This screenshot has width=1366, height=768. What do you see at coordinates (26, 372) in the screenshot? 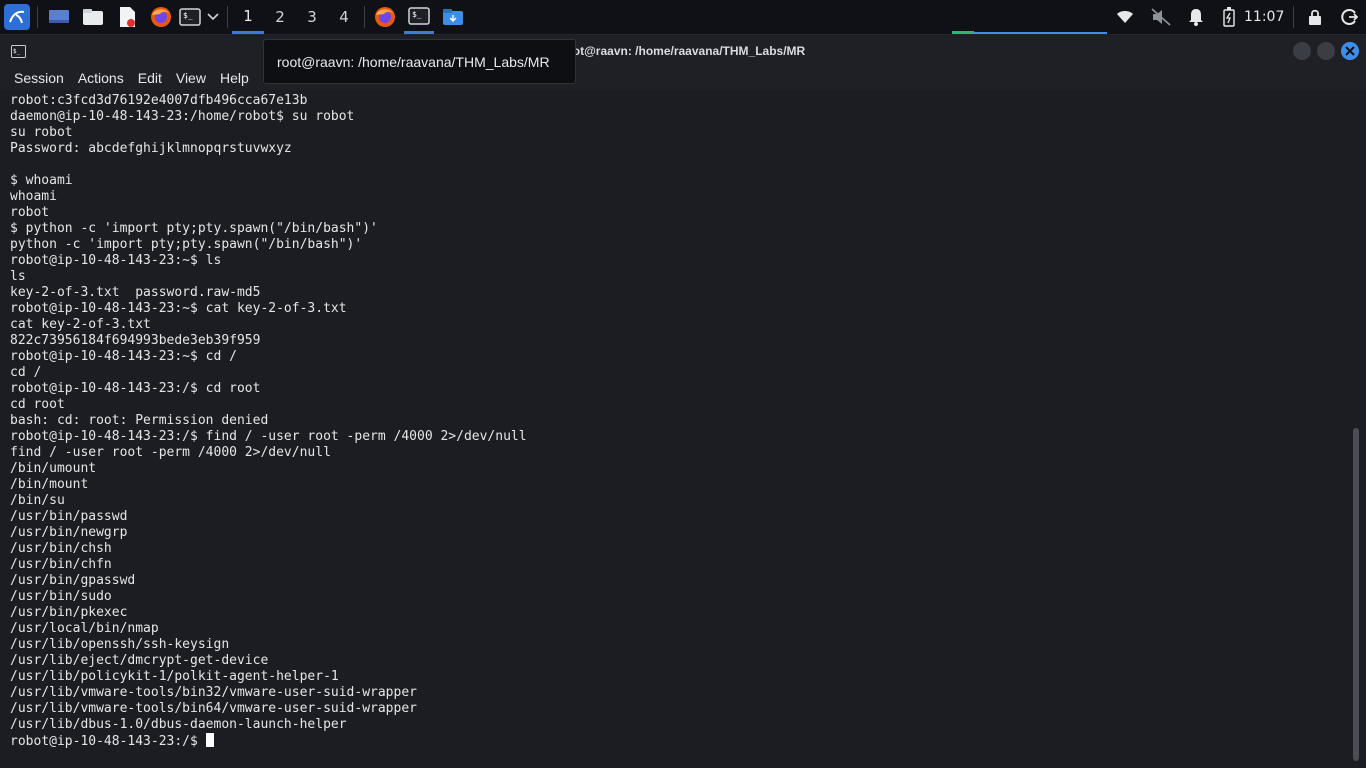
I see `terminal-line: cd /` at bounding box center [26, 372].